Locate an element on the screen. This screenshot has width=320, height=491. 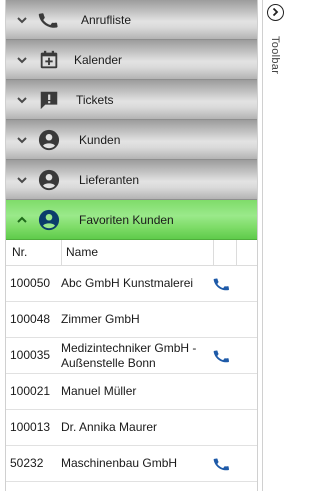
cell-nr: 100035 is located at coordinates (30, 355).